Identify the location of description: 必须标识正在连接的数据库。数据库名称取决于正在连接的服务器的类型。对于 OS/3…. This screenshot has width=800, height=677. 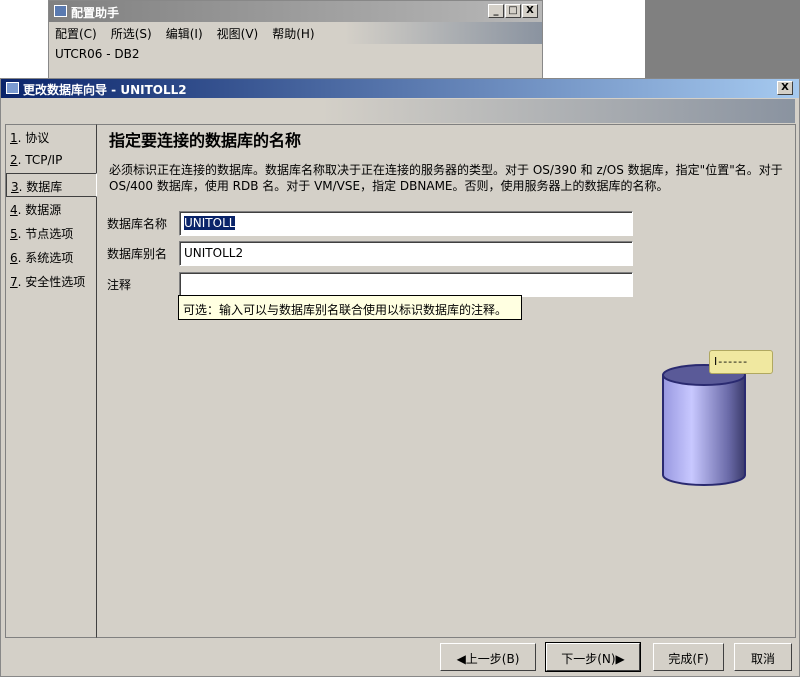
(446, 178).